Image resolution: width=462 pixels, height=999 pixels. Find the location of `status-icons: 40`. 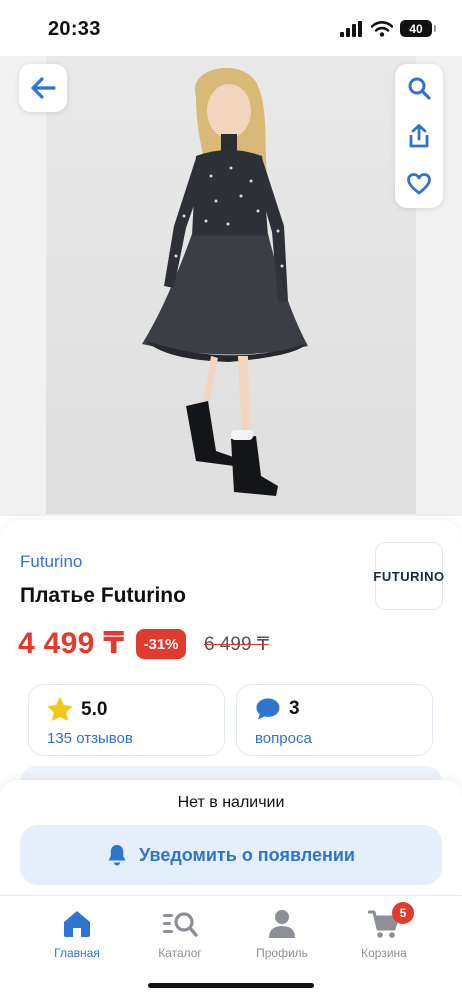

status-icons: 40 is located at coordinates (388, 28).